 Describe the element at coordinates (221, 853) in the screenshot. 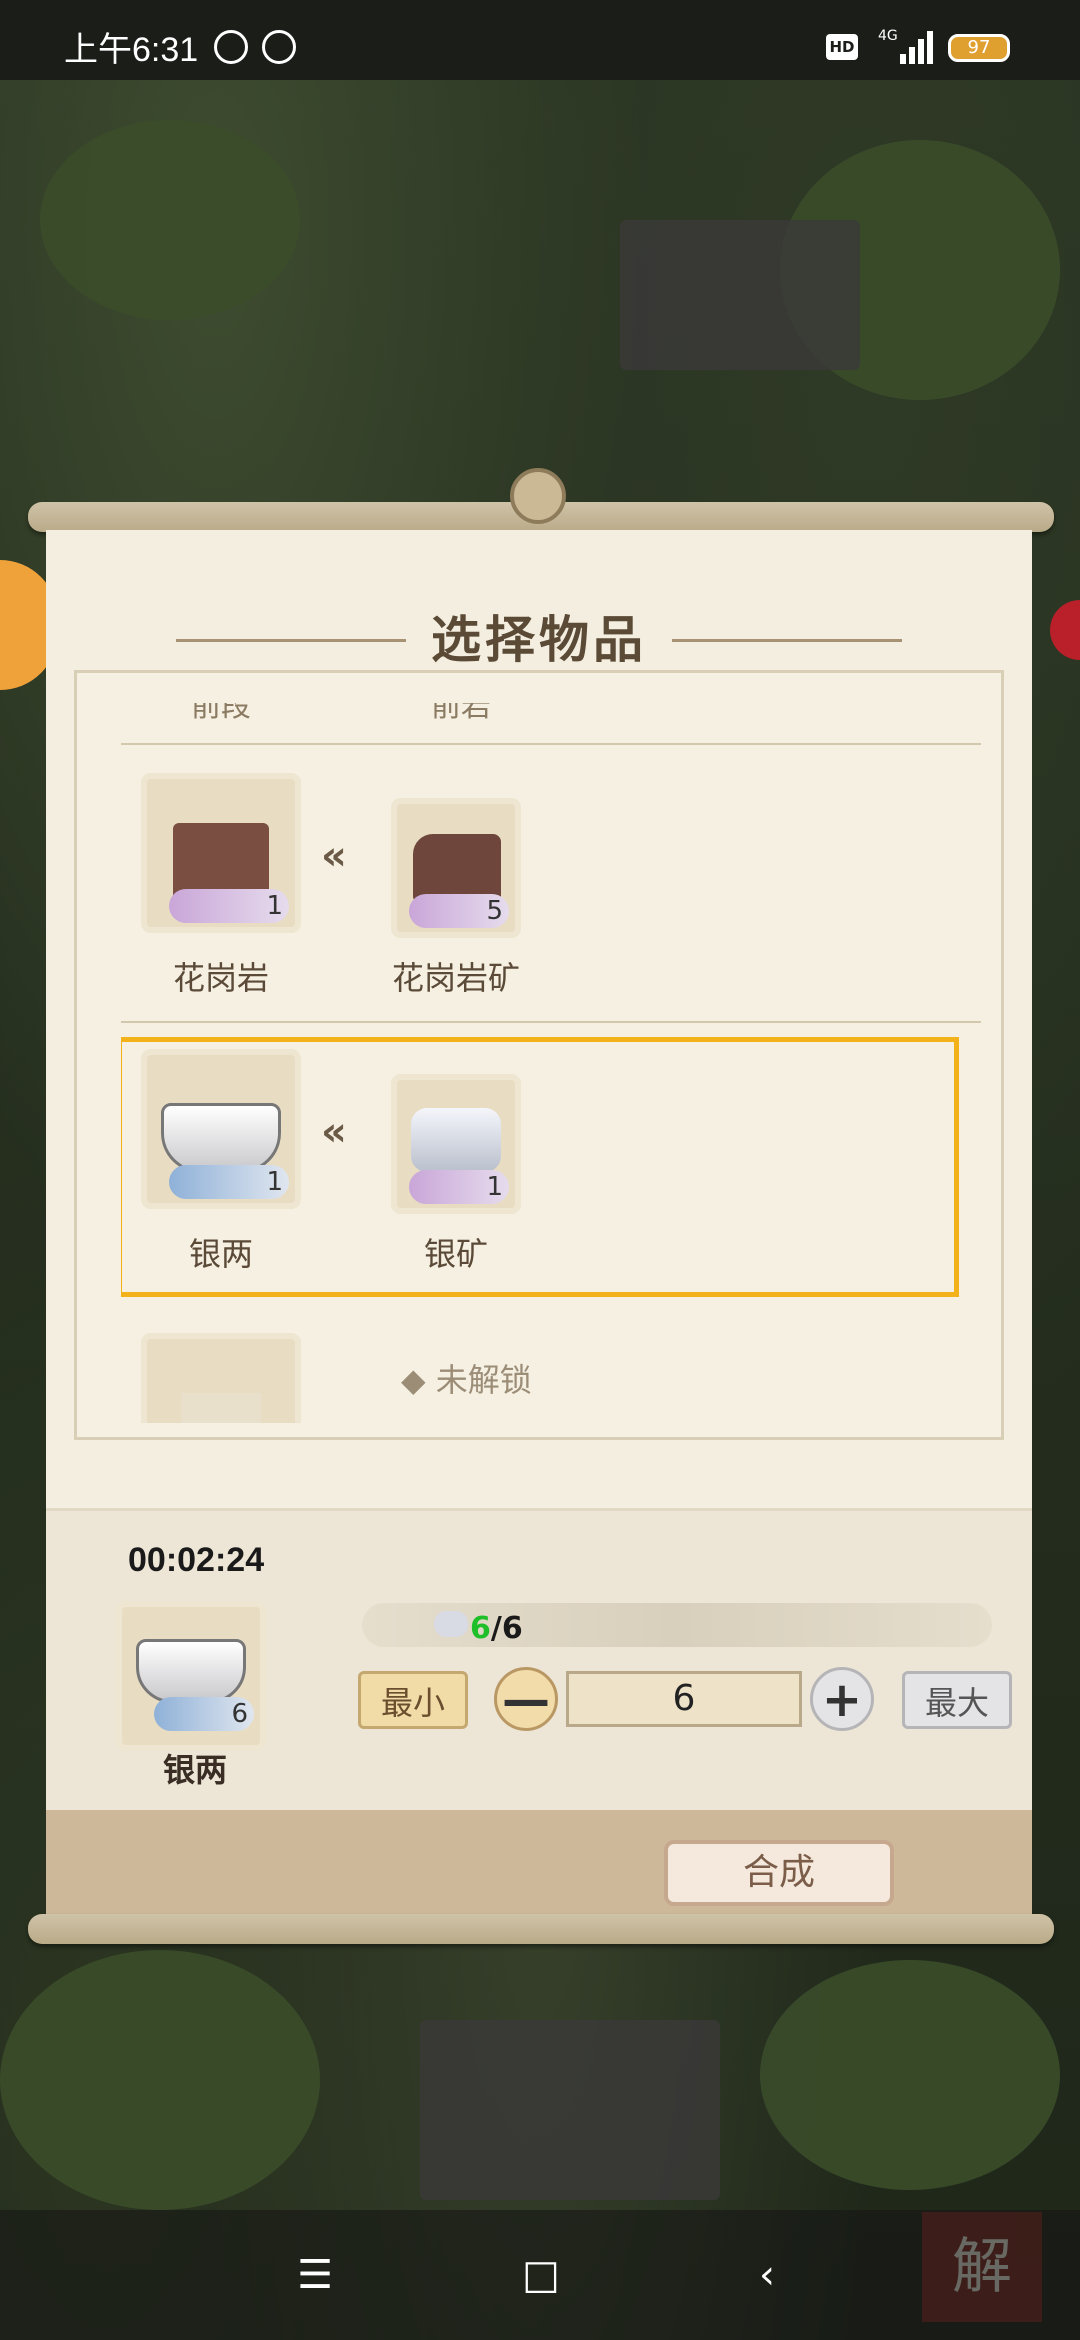

I see `output-slot-granite: 1` at that location.